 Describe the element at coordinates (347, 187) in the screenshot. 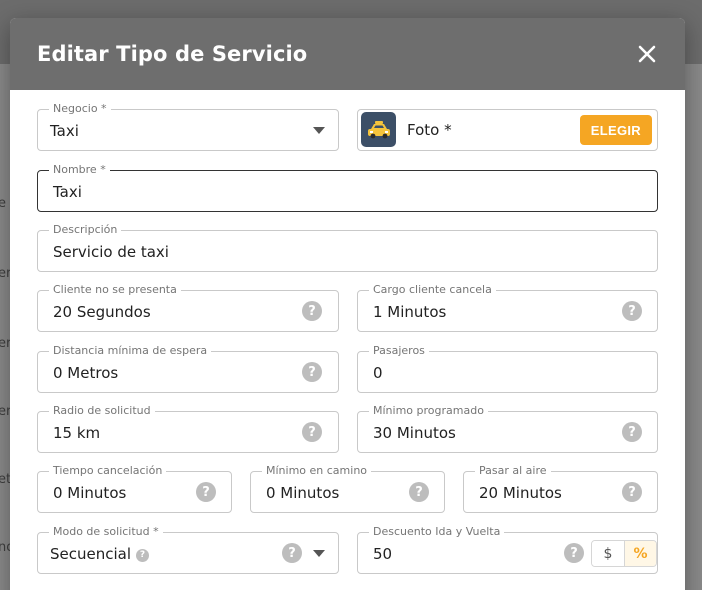

I see `nombre-input: Nombre * Taxi` at that location.